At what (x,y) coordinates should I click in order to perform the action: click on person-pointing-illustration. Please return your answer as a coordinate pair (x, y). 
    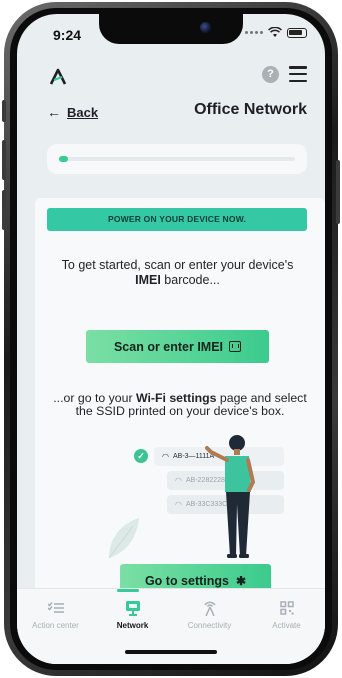
    Looking at the image, I should click on (230, 496).